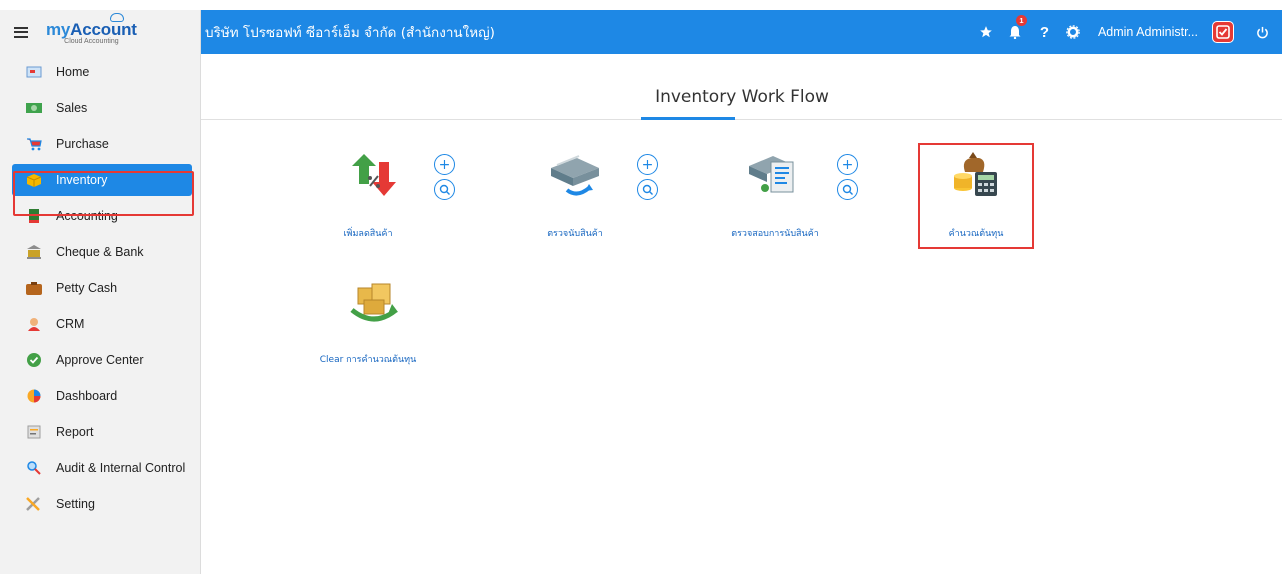  What do you see at coordinates (34, 324) in the screenshot?
I see `people-icon` at bounding box center [34, 324].